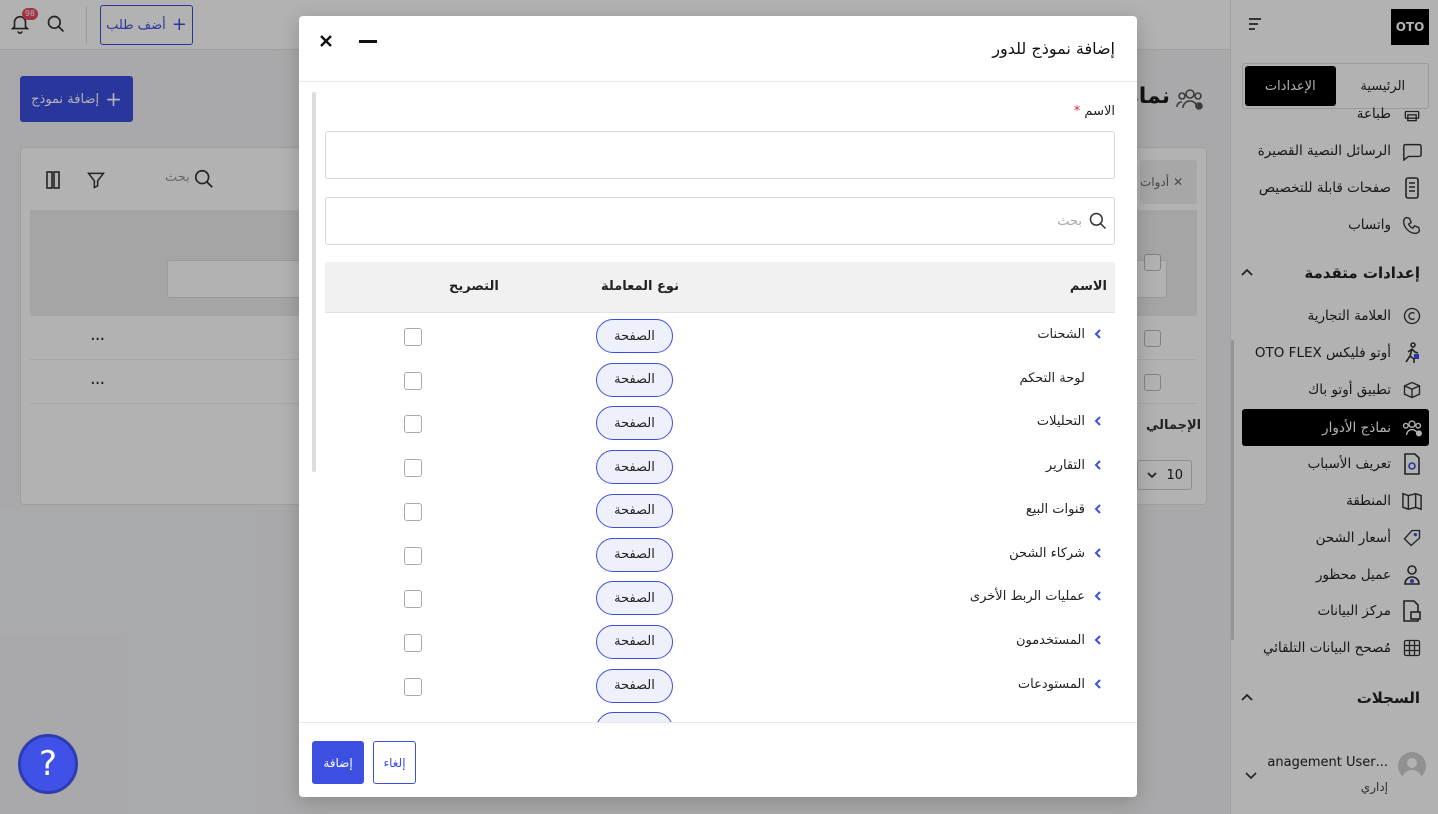 The height and width of the screenshot is (814, 1438). I want to click on permission-row: شركاء الشحن الصفحة, so click(720, 555).